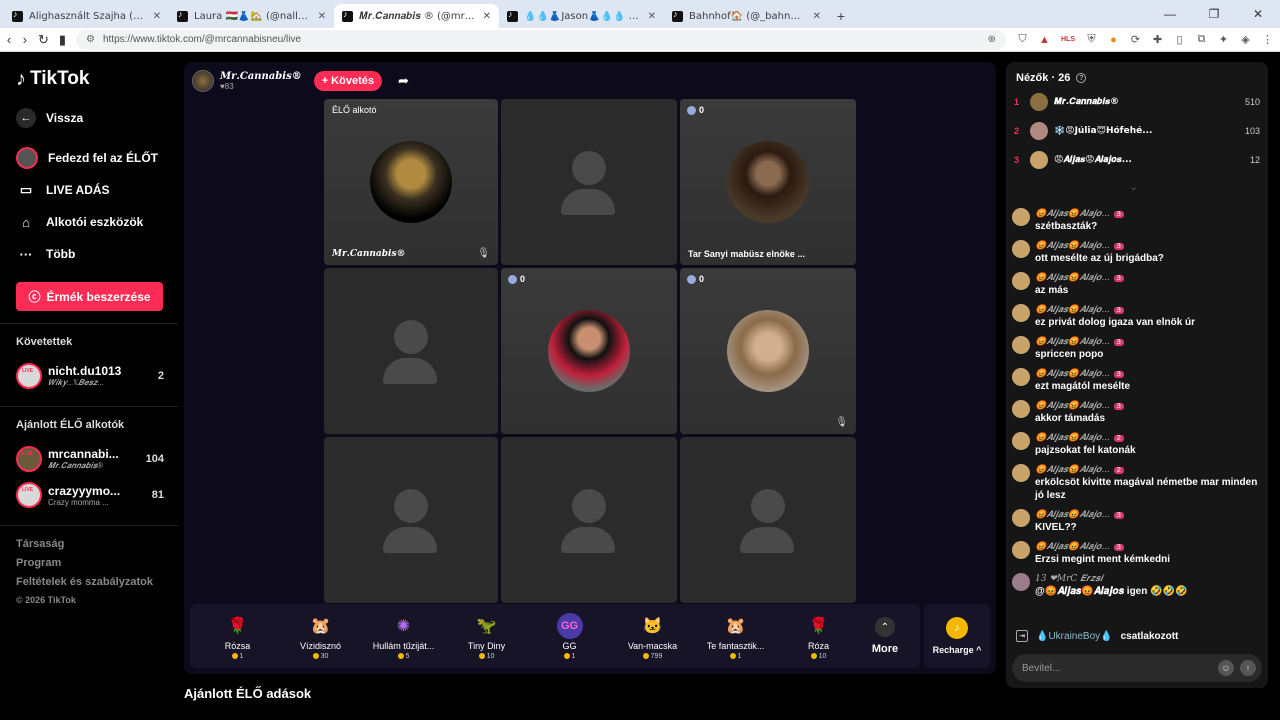 This screenshot has width=1280, height=720. Describe the element at coordinates (1223, 39) in the screenshot. I see `sparkle-icon: ✦` at that location.